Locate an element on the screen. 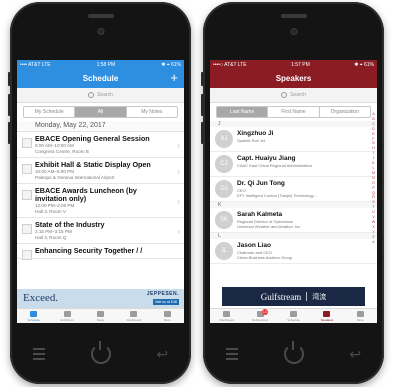  tab-speakers: Speakers is located at coordinates (326, 316).